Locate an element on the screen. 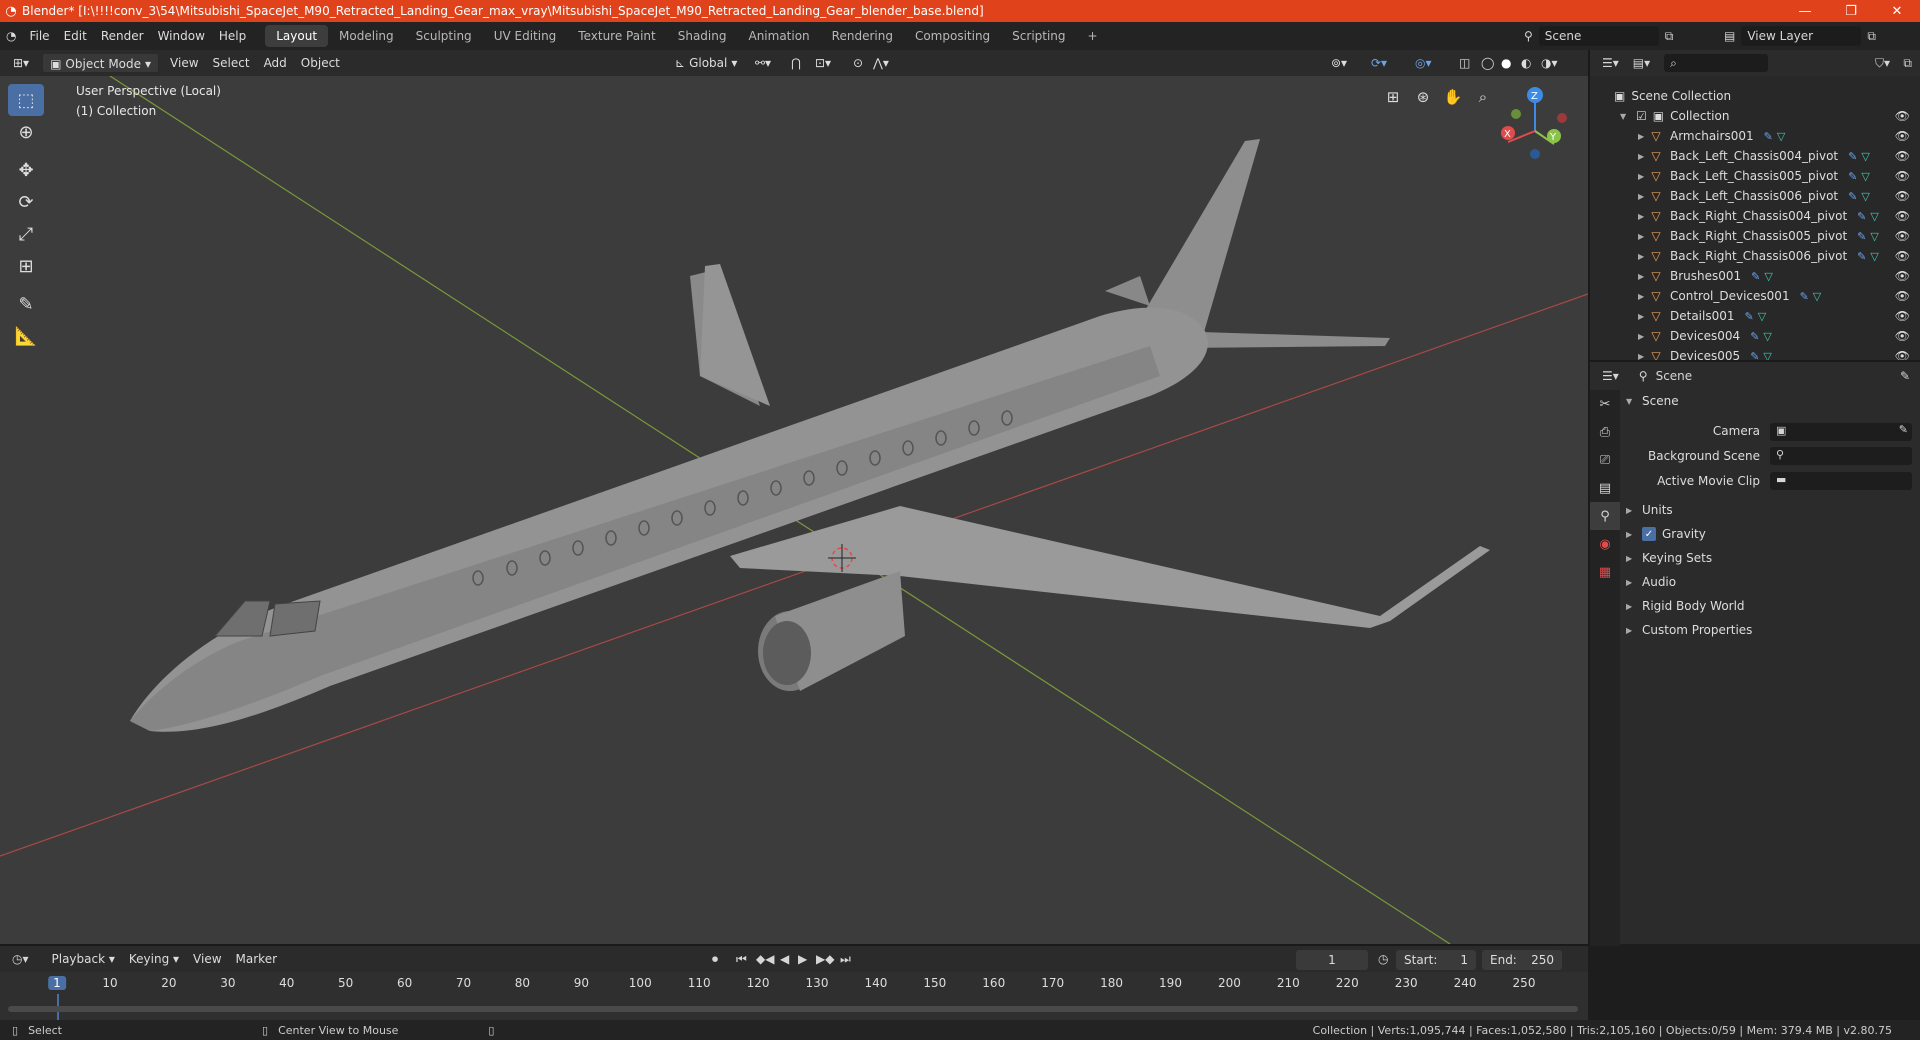  pin-icon: ✎ is located at coordinates (1905, 376).